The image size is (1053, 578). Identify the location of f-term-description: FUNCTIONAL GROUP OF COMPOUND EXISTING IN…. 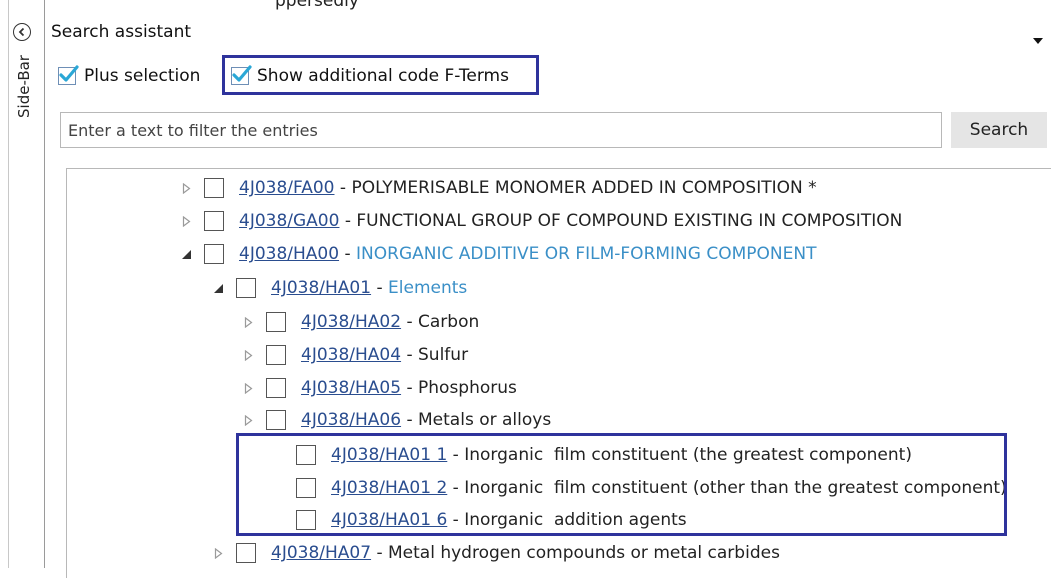
(629, 221).